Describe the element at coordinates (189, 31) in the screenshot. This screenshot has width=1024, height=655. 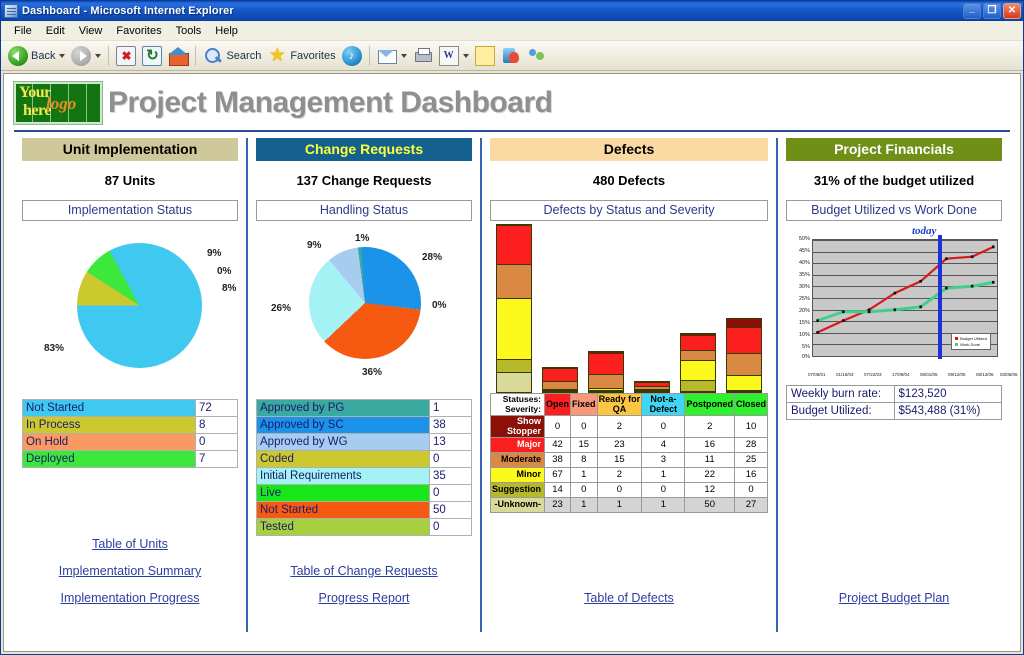
I see `menu-tools: Tools` at that location.